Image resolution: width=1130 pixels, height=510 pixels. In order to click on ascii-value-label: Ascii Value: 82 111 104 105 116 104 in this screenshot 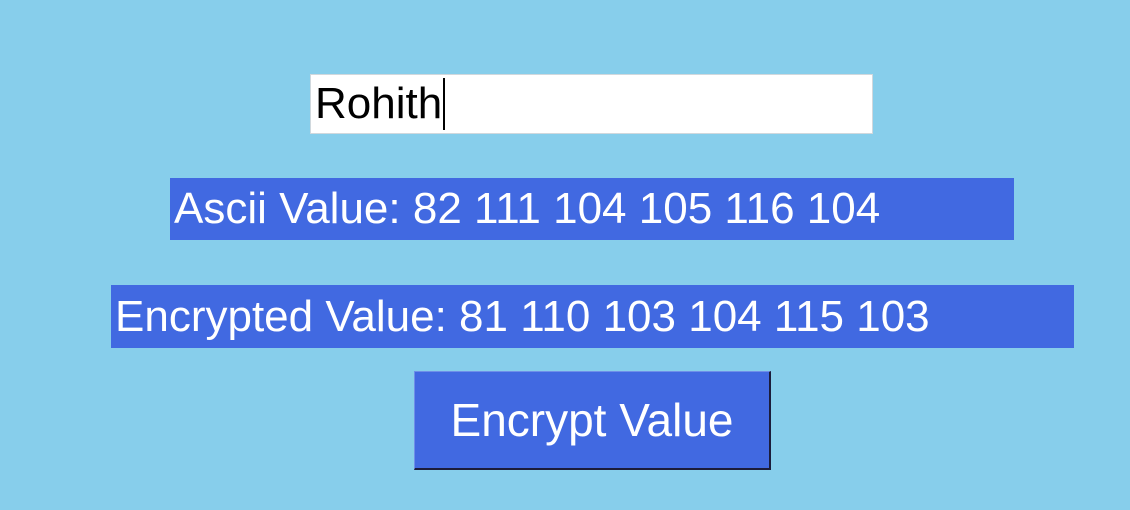, I will do `click(592, 209)`.